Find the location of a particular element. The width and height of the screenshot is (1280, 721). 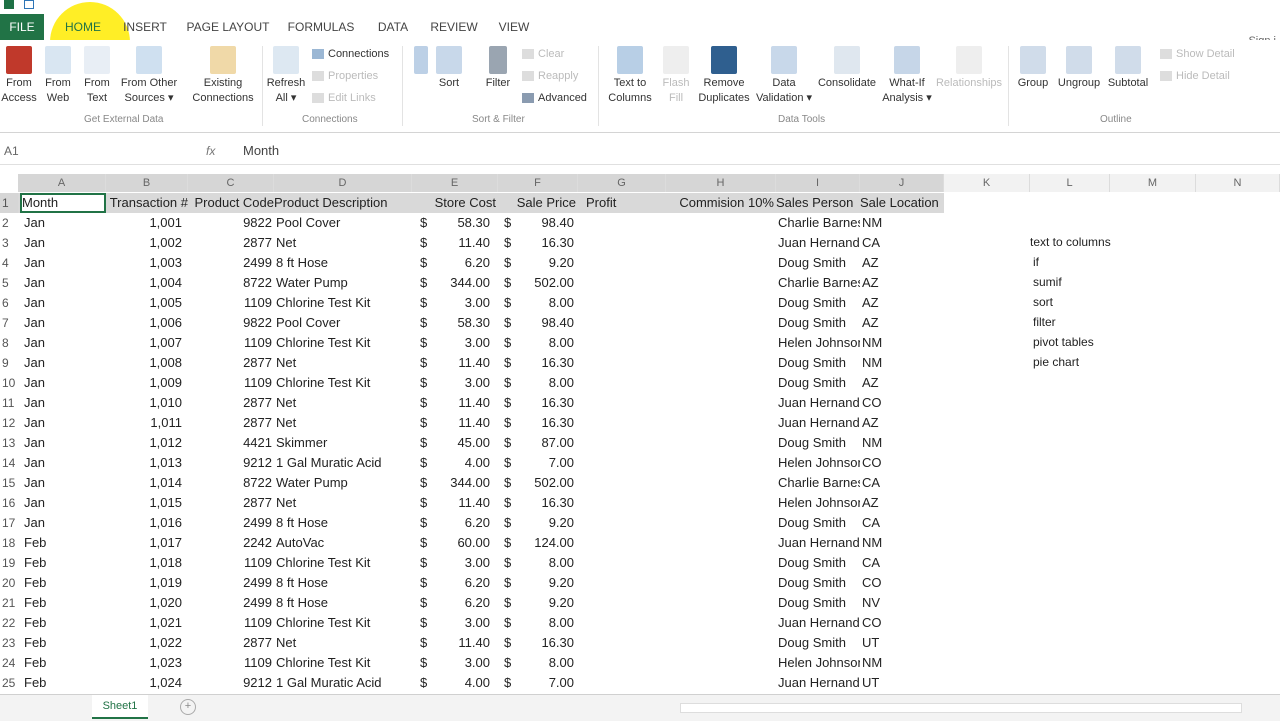

row-header: 6 is located at coordinates (9, 303).